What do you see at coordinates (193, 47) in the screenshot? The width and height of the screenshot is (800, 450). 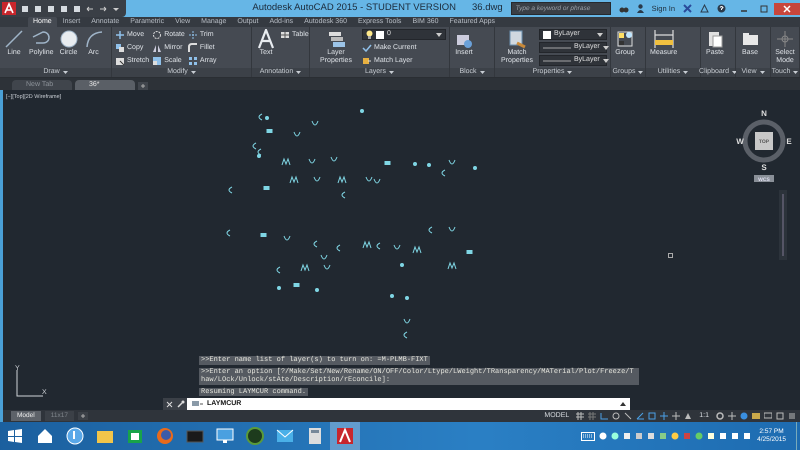 I see `fillet-icon` at bounding box center [193, 47].